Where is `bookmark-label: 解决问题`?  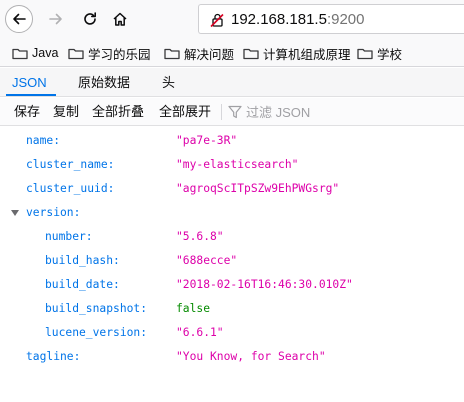
bookmark-label: 解决问题 is located at coordinates (209, 54).